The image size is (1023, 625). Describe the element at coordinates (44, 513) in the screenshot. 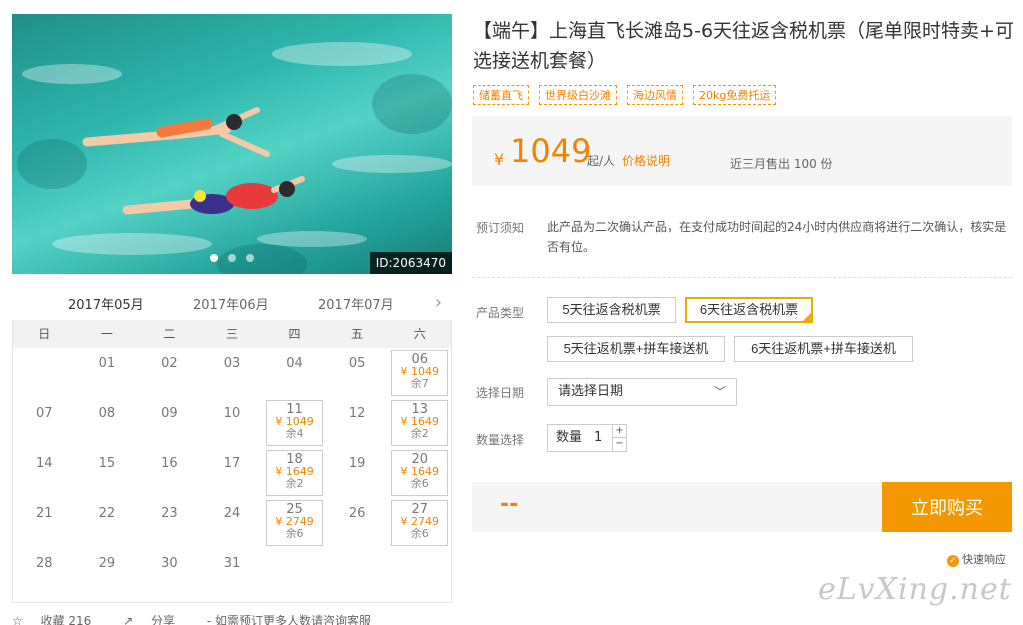

I see `day-number: 21` at that location.